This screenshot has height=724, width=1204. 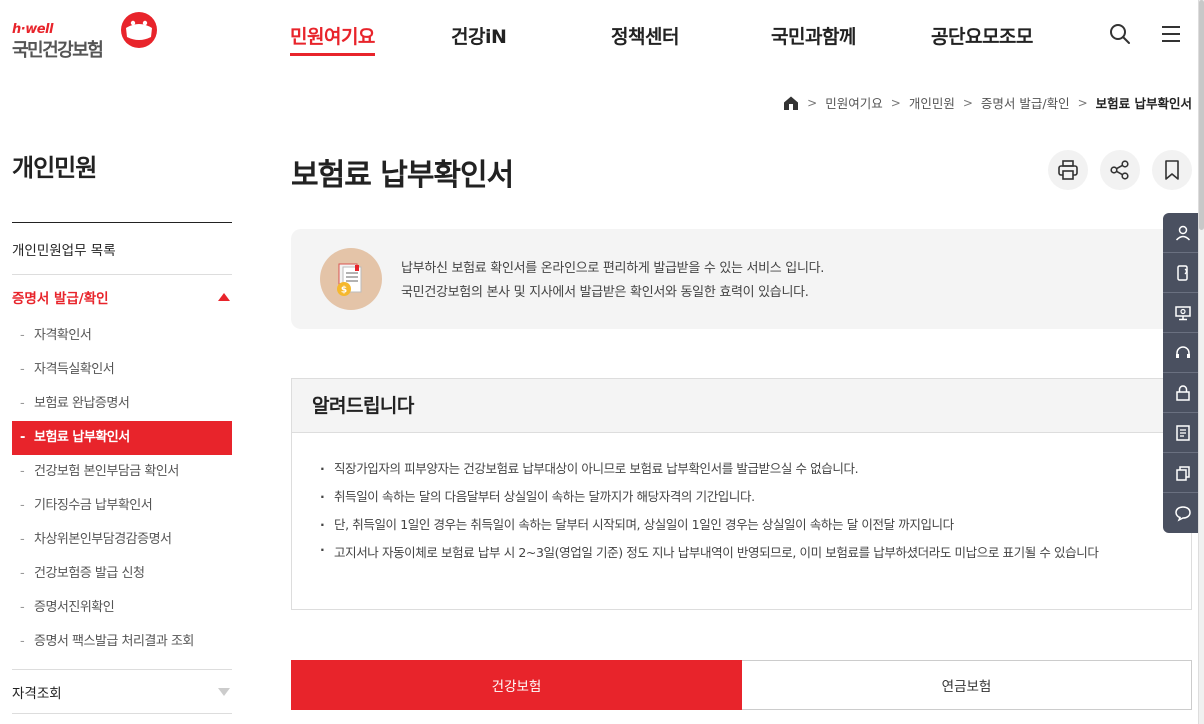 I want to click on notice-header: 알려드립니다, so click(x=741, y=406).